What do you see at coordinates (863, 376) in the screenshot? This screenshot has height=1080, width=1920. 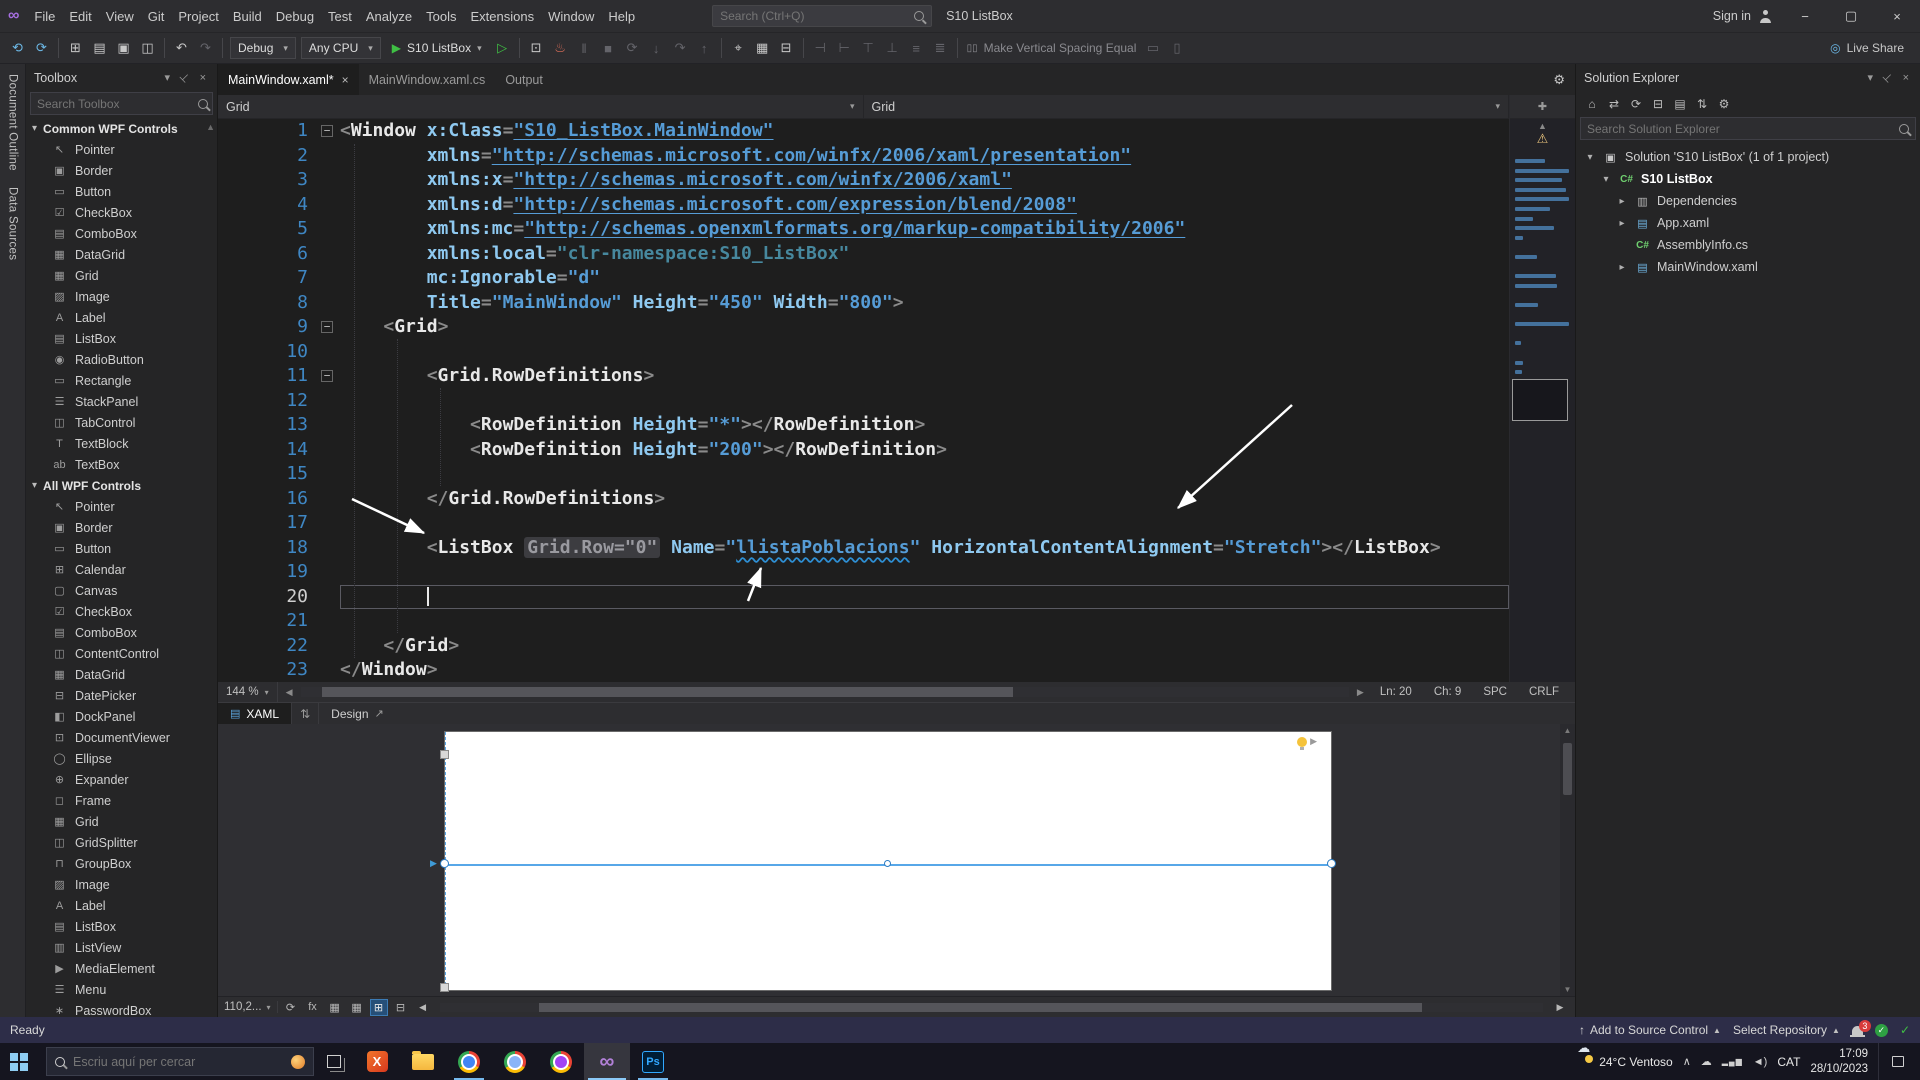 I see `code-line-11: 11 − <Grid.RowDefinitions>` at bounding box center [863, 376].